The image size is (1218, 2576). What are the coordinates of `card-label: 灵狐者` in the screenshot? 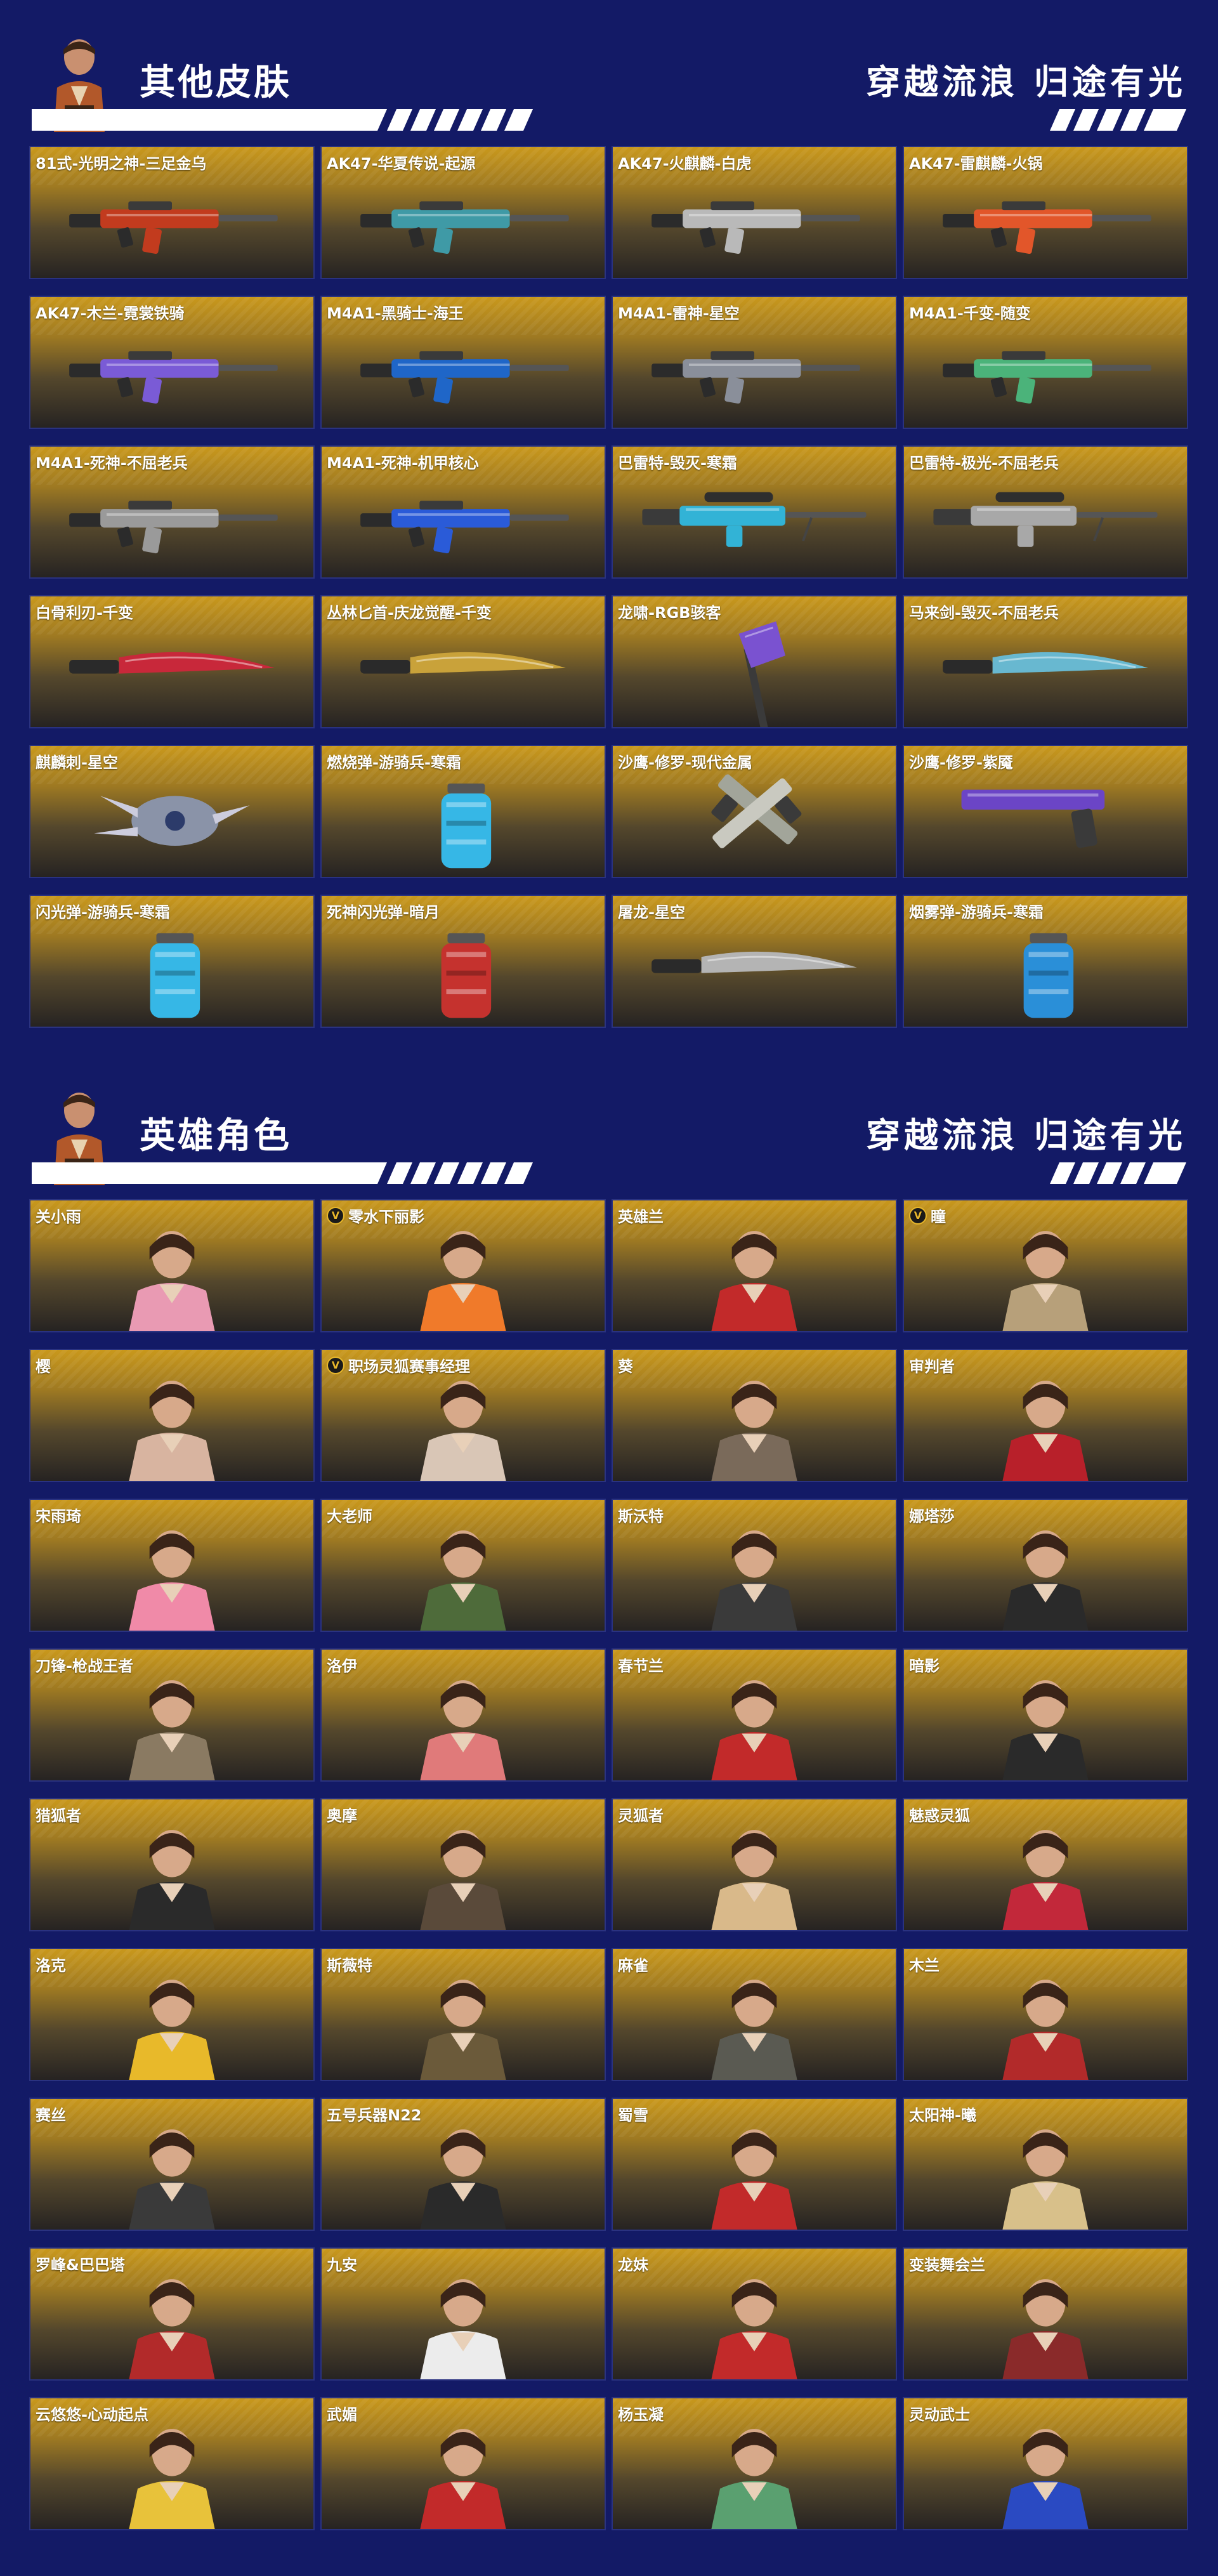 It's located at (641, 1814).